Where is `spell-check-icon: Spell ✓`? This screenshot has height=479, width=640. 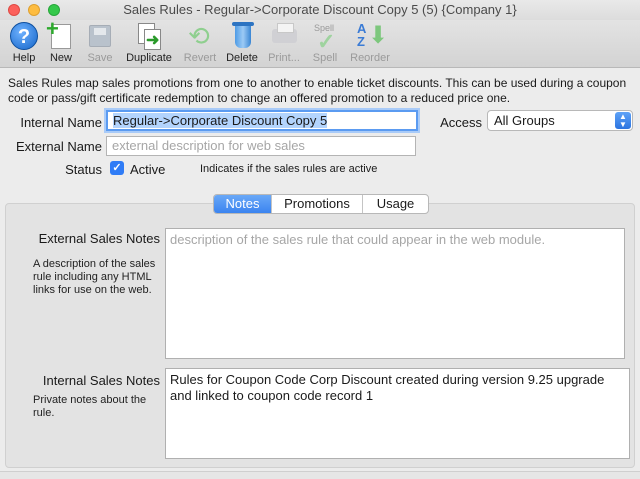
spell-check-icon: Spell ✓ is located at coordinates (325, 38).